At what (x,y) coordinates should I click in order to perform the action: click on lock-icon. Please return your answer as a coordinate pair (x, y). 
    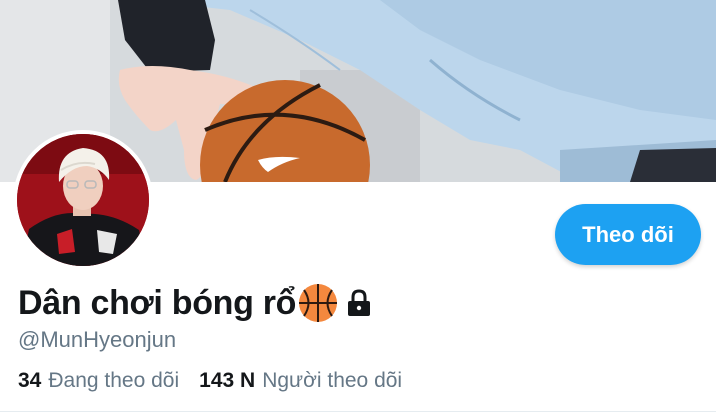
    Looking at the image, I should click on (359, 303).